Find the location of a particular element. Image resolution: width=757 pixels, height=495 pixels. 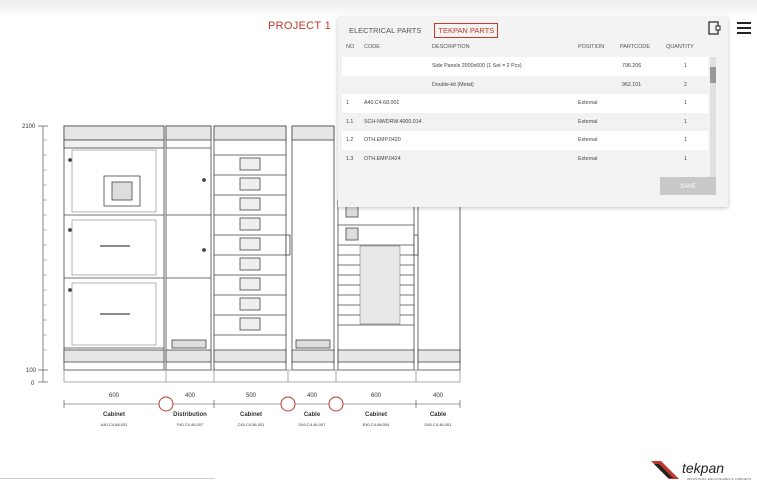

cell-code: OTH.EMP.0424 is located at coordinates (382, 158).